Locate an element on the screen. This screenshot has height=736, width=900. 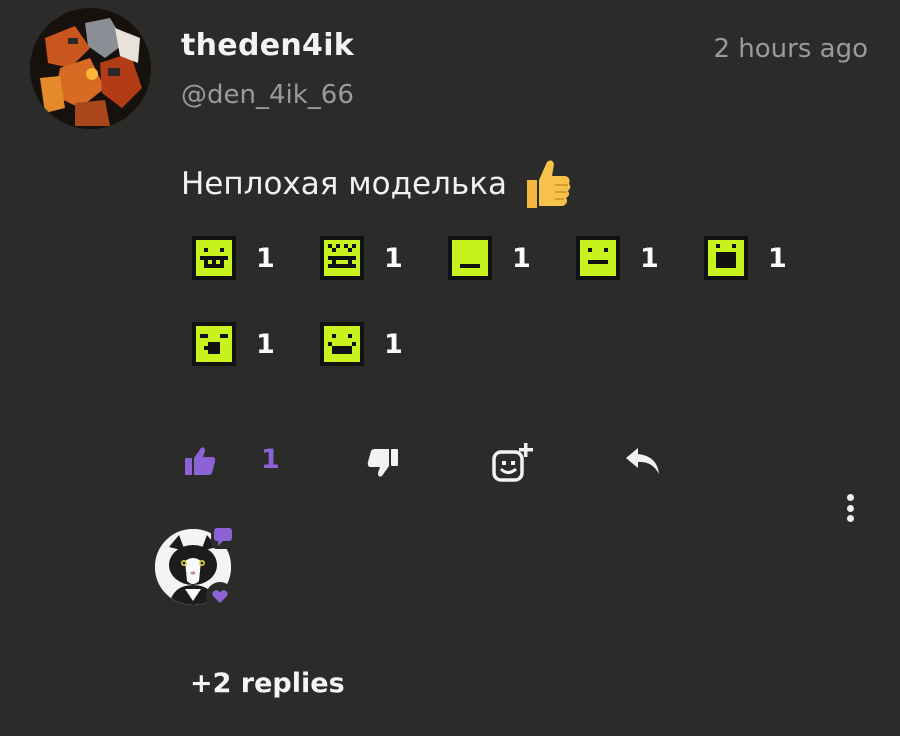
heart-icon is located at coordinates (220, 596).